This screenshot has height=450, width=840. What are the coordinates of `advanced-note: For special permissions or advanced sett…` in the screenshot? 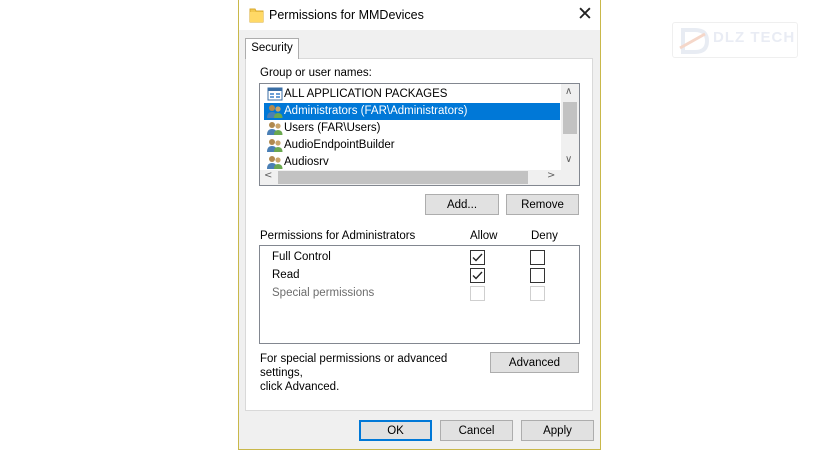 It's located at (370, 373).